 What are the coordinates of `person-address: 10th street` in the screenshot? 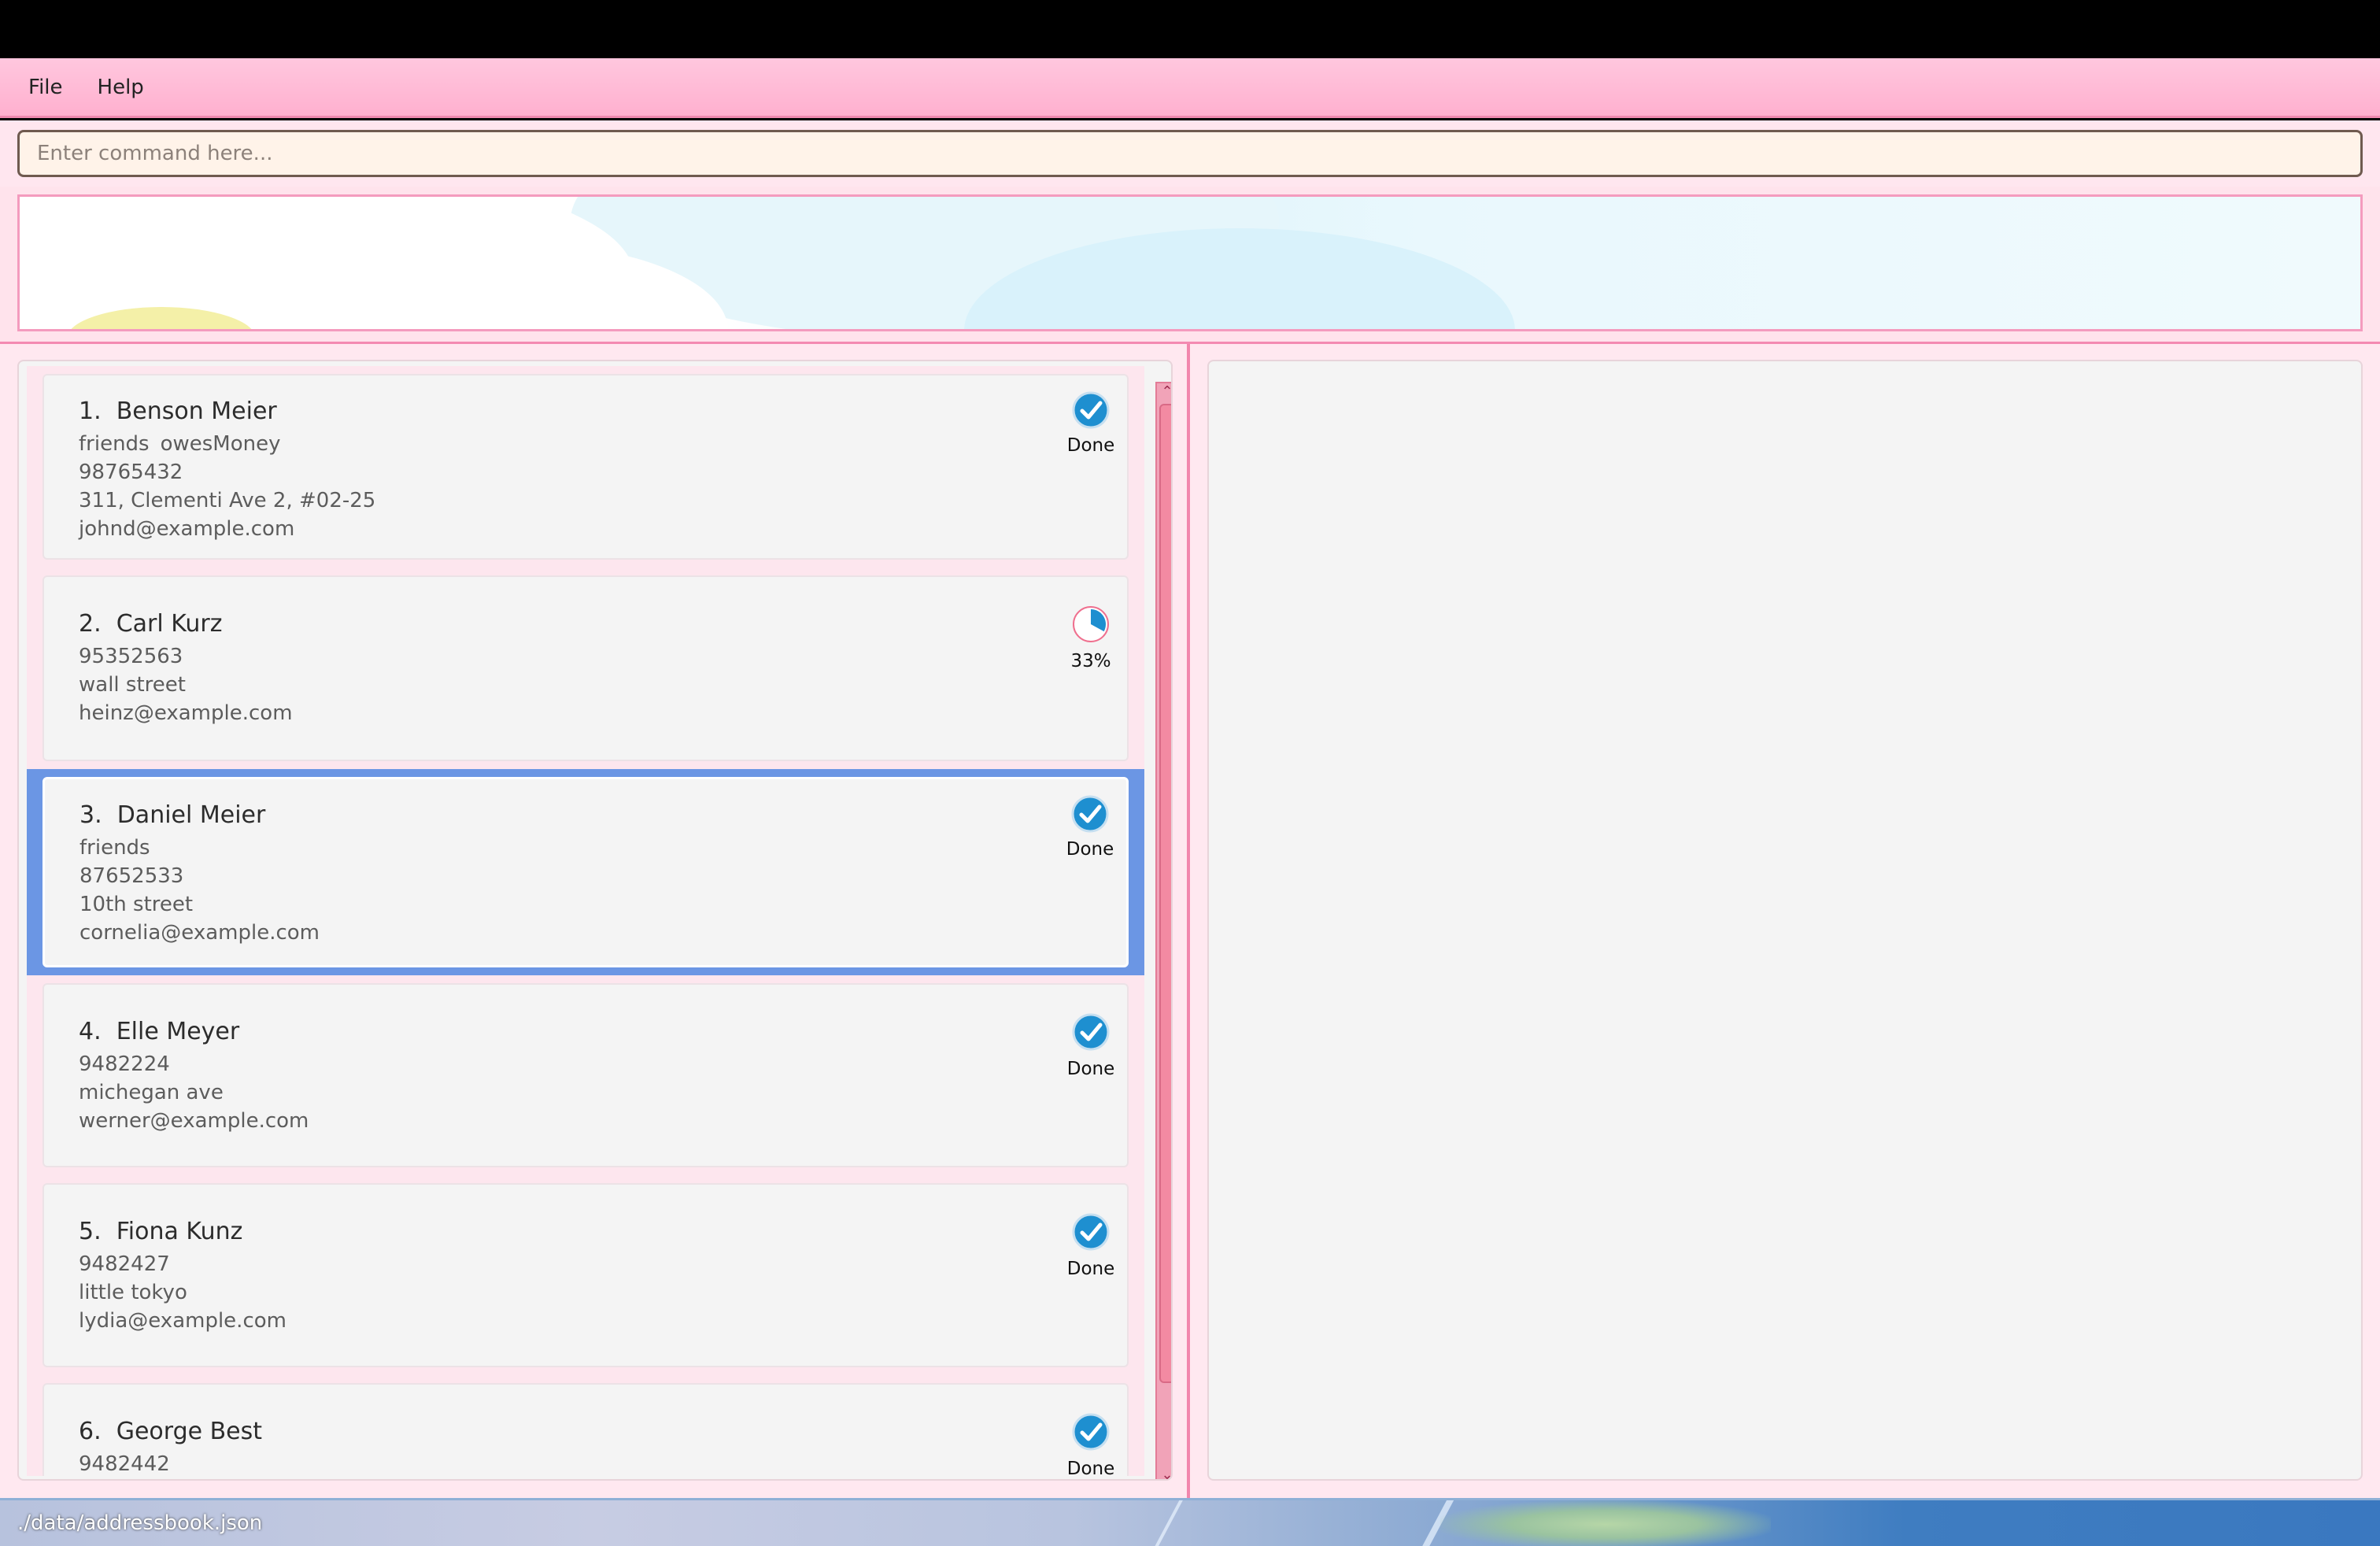 It's located at (136, 905).